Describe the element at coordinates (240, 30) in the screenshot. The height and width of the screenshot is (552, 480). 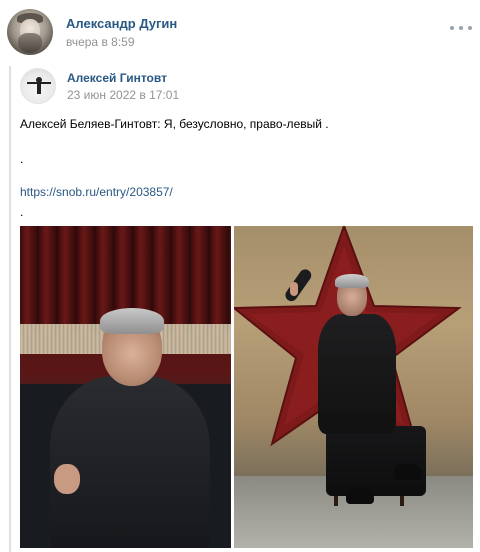
I see `post-header: Александр Дугин вчера в 8:59` at that location.